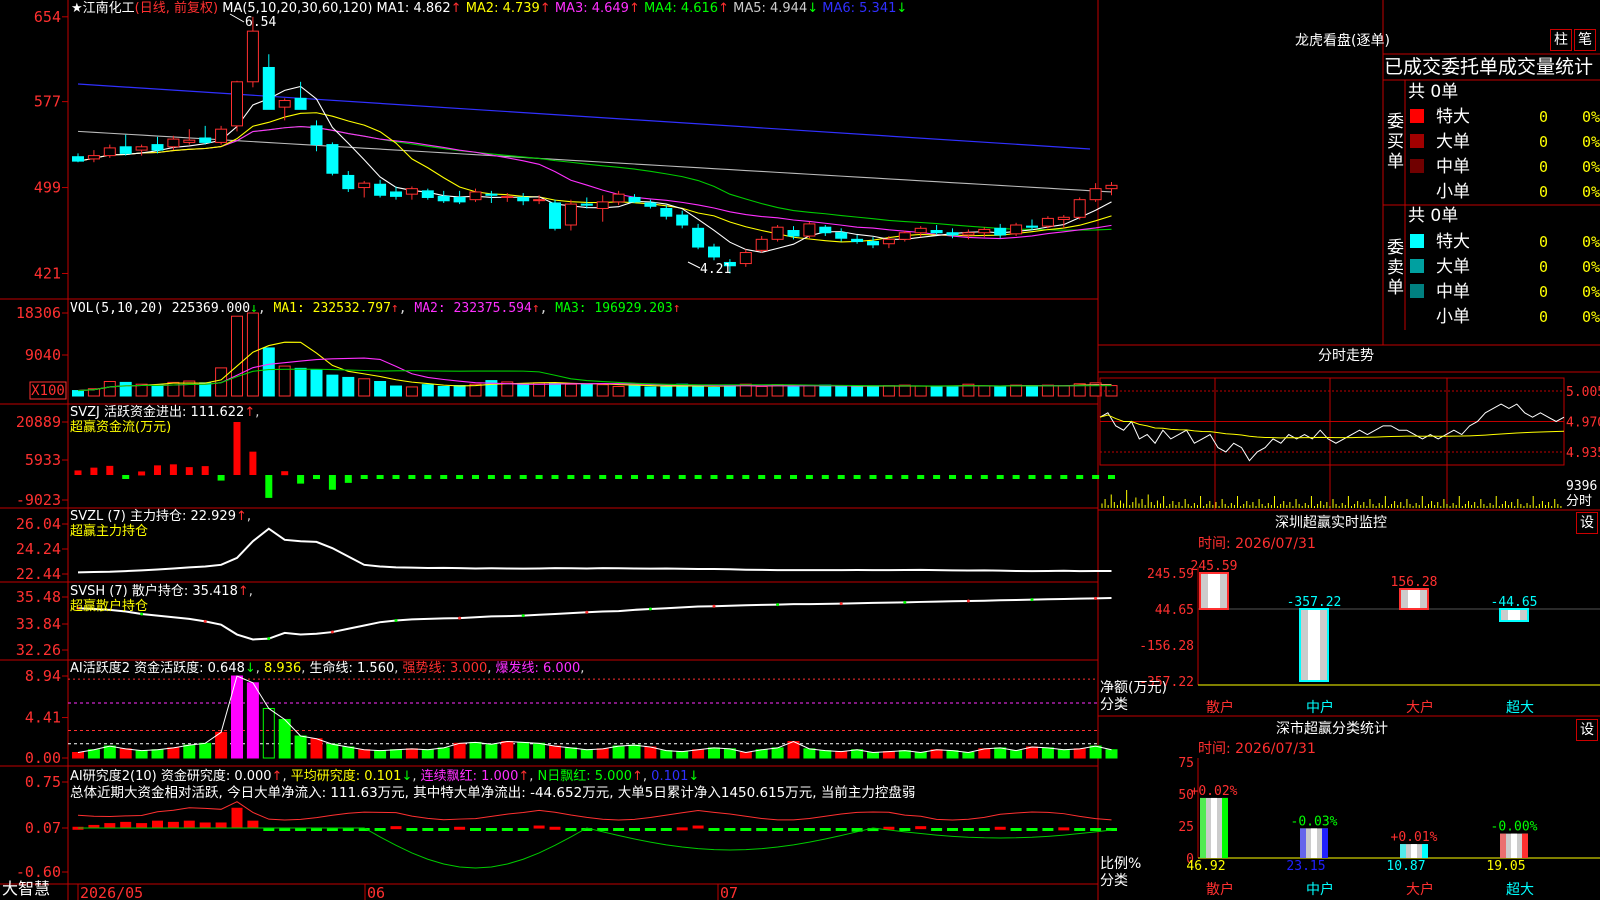 The height and width of the screenshot is (900, 1600). What do you see at coordinates (1332, 426) in the screenshot?
I see `intraday-avg-line` at bounding box center [1332, 426].